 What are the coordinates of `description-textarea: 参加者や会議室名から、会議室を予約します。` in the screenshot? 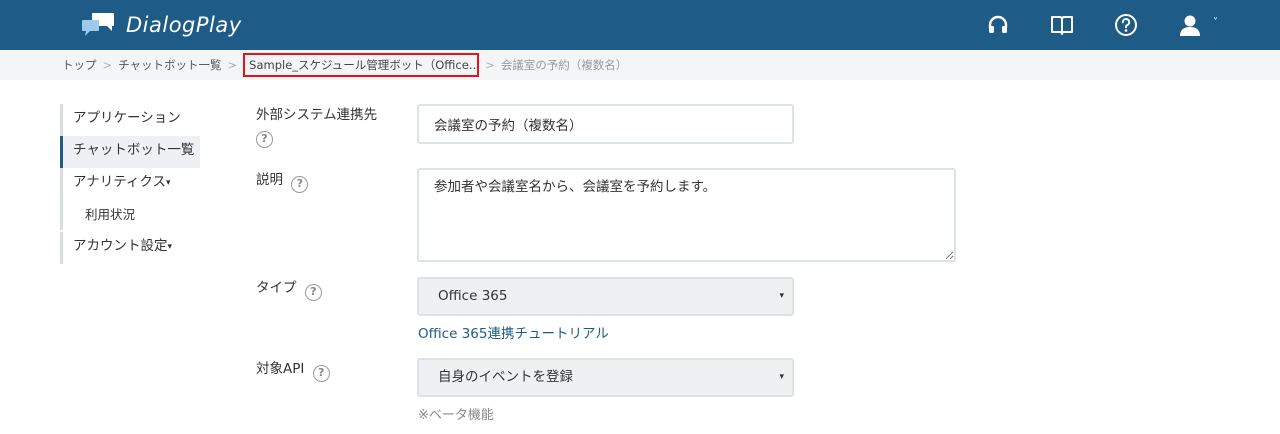 It's located at (686, 215).